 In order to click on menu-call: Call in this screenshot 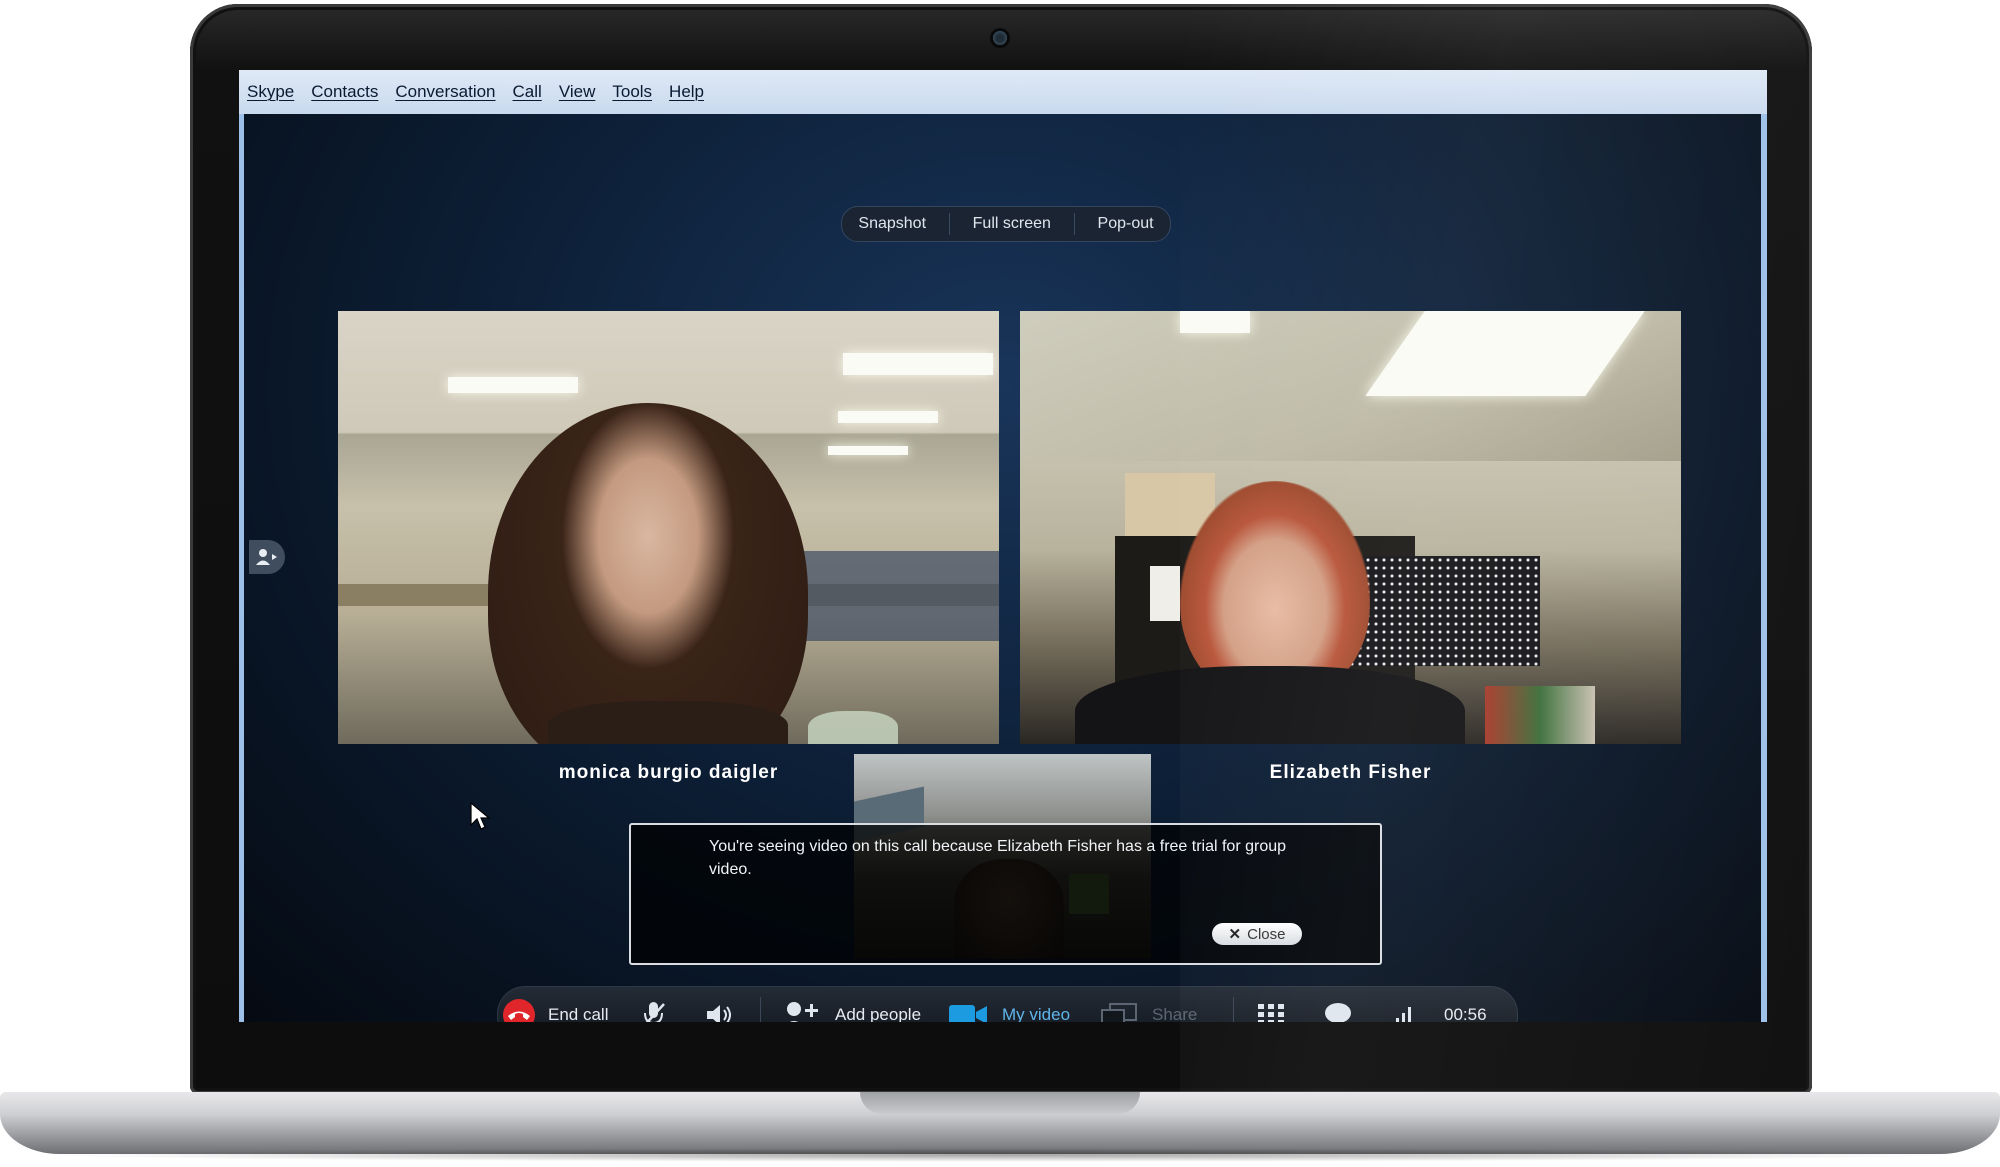, I will do `click(527, 92)`.